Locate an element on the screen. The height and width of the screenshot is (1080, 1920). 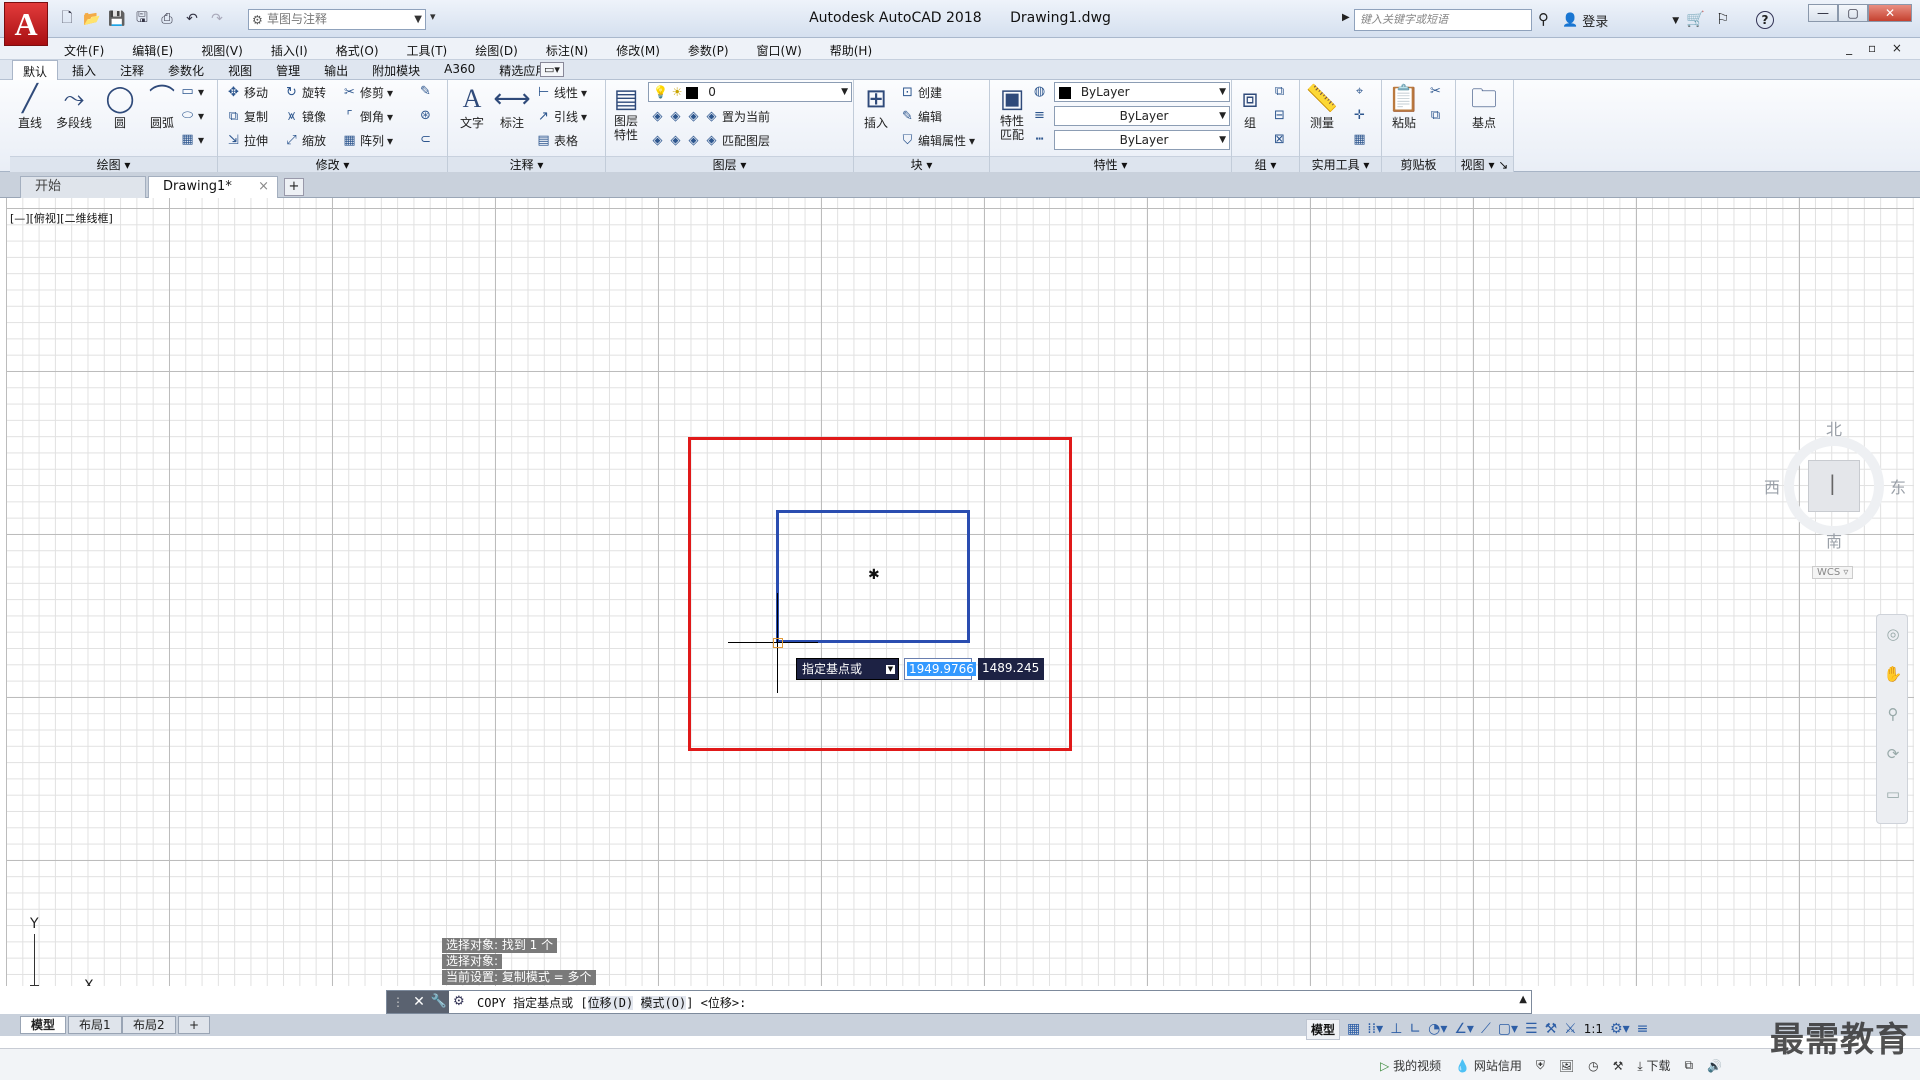
search-input: 键入关键字或短语 is located at coordinates (1443, 20).